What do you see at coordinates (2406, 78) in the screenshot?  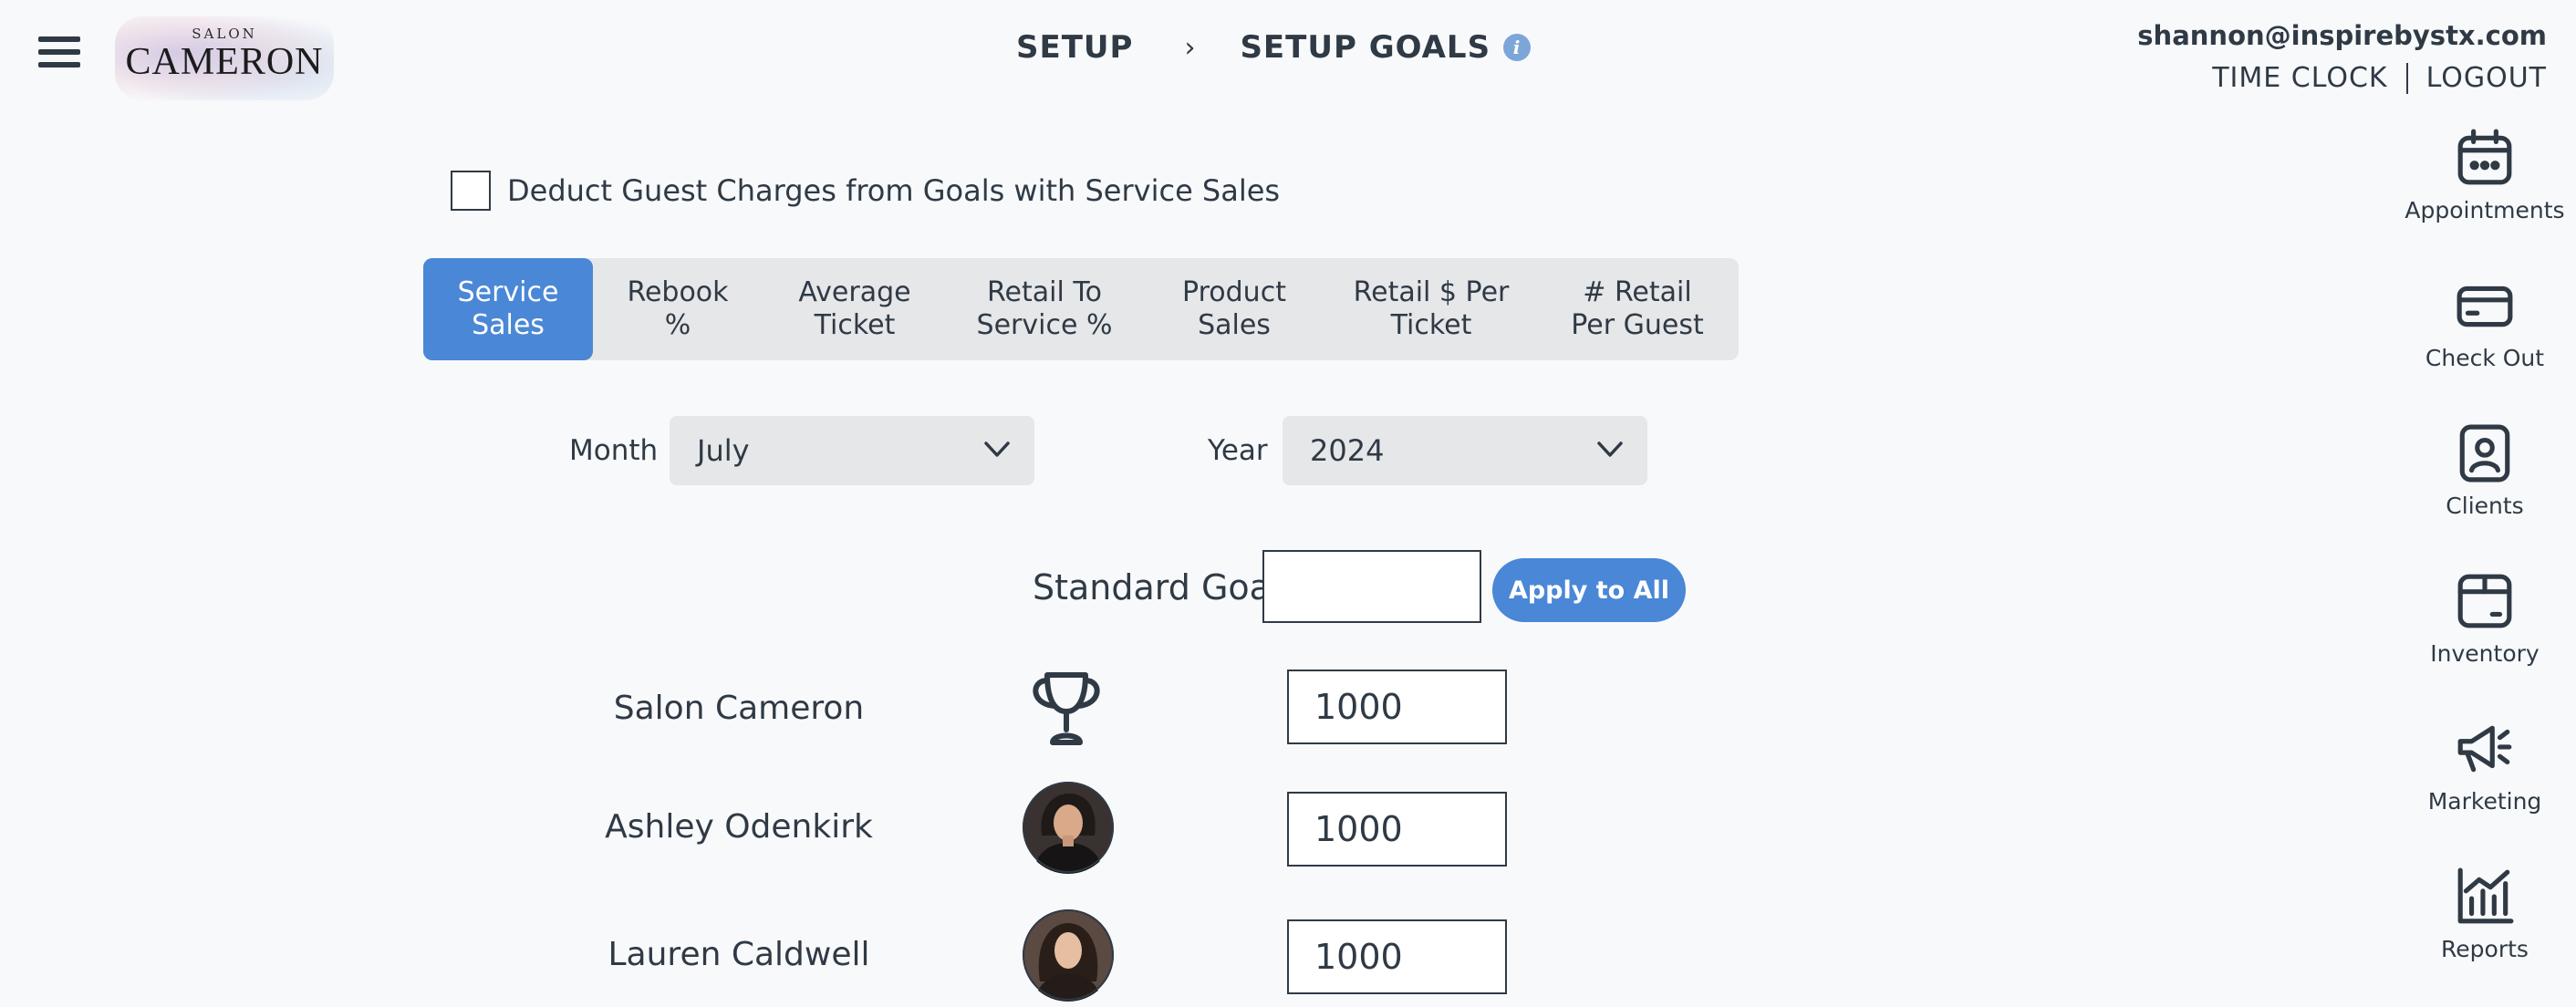 I see `divider` at bounding box center [2406, 78].